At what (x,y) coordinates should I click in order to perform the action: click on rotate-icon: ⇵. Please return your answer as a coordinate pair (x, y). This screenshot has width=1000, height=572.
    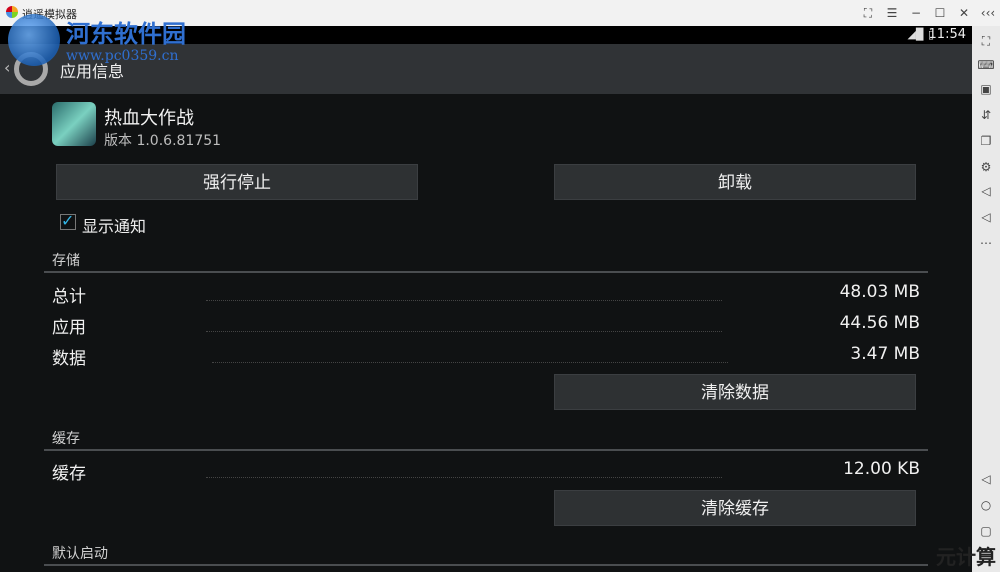
    Looking at the image, I should click on (986, 115).